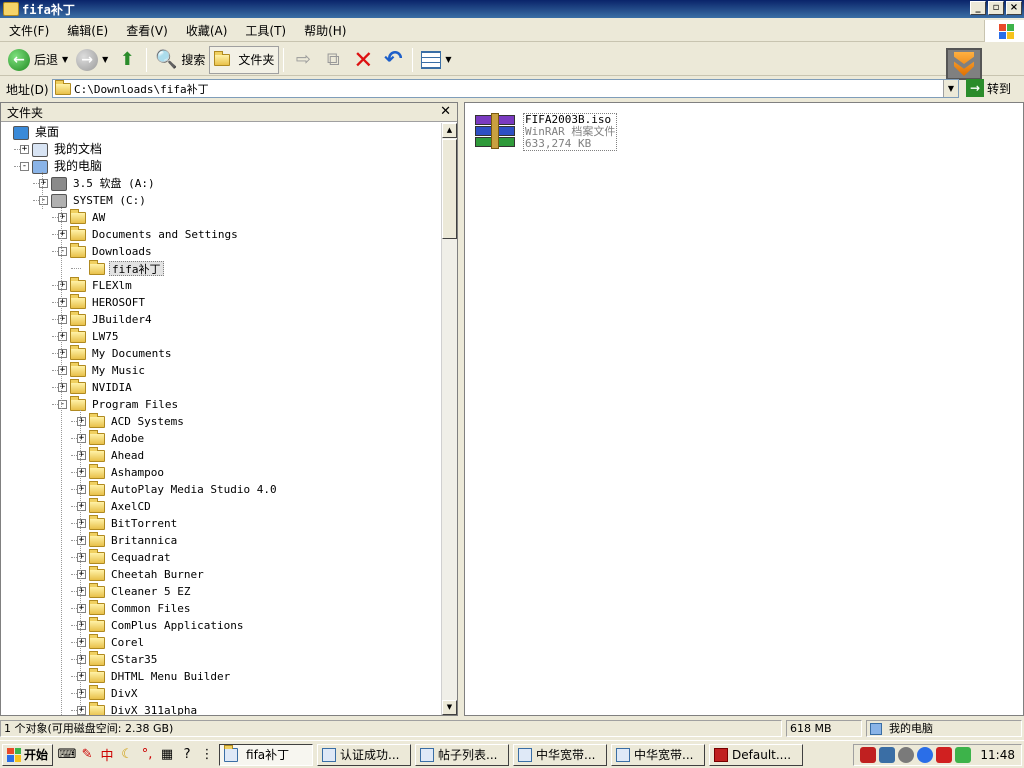 This screenshot has height=768, width=1024. I want to click on forward-button: → ▼, so click(92, 60).